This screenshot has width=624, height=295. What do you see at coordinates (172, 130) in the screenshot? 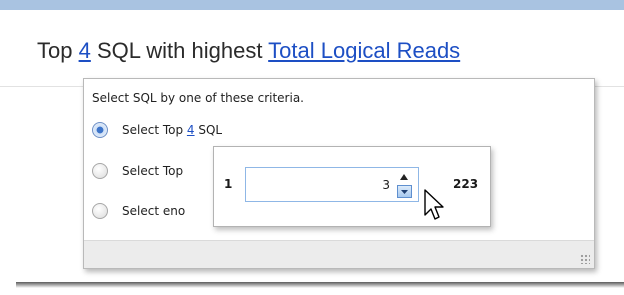
I see `option-label: Select Top 4 SQL` at bounding box center [172, 130].